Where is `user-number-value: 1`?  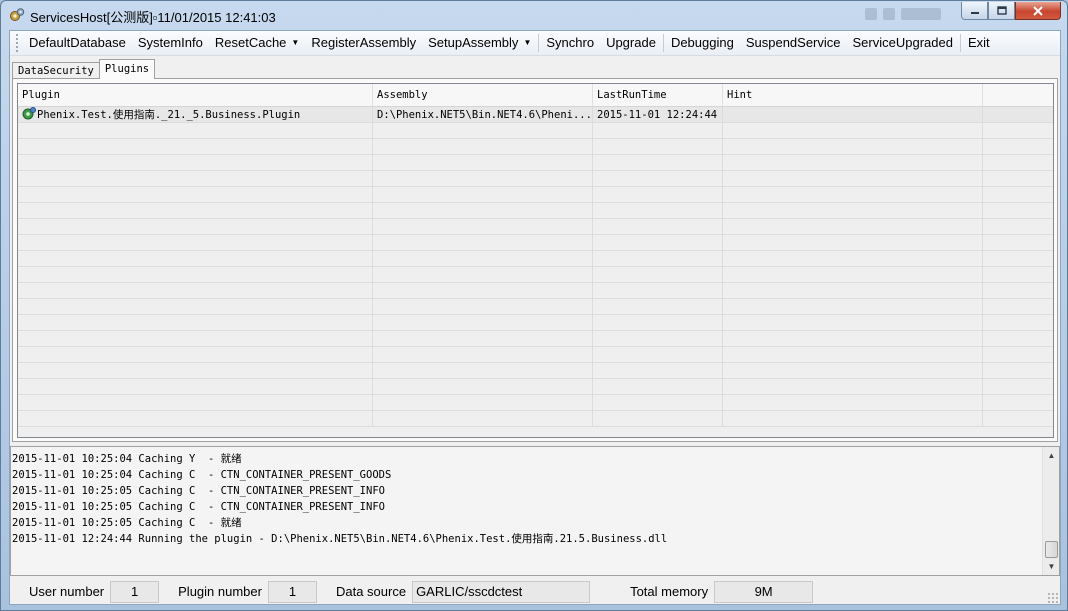
user-number-value: 1 is located at coordinates (135, 591).